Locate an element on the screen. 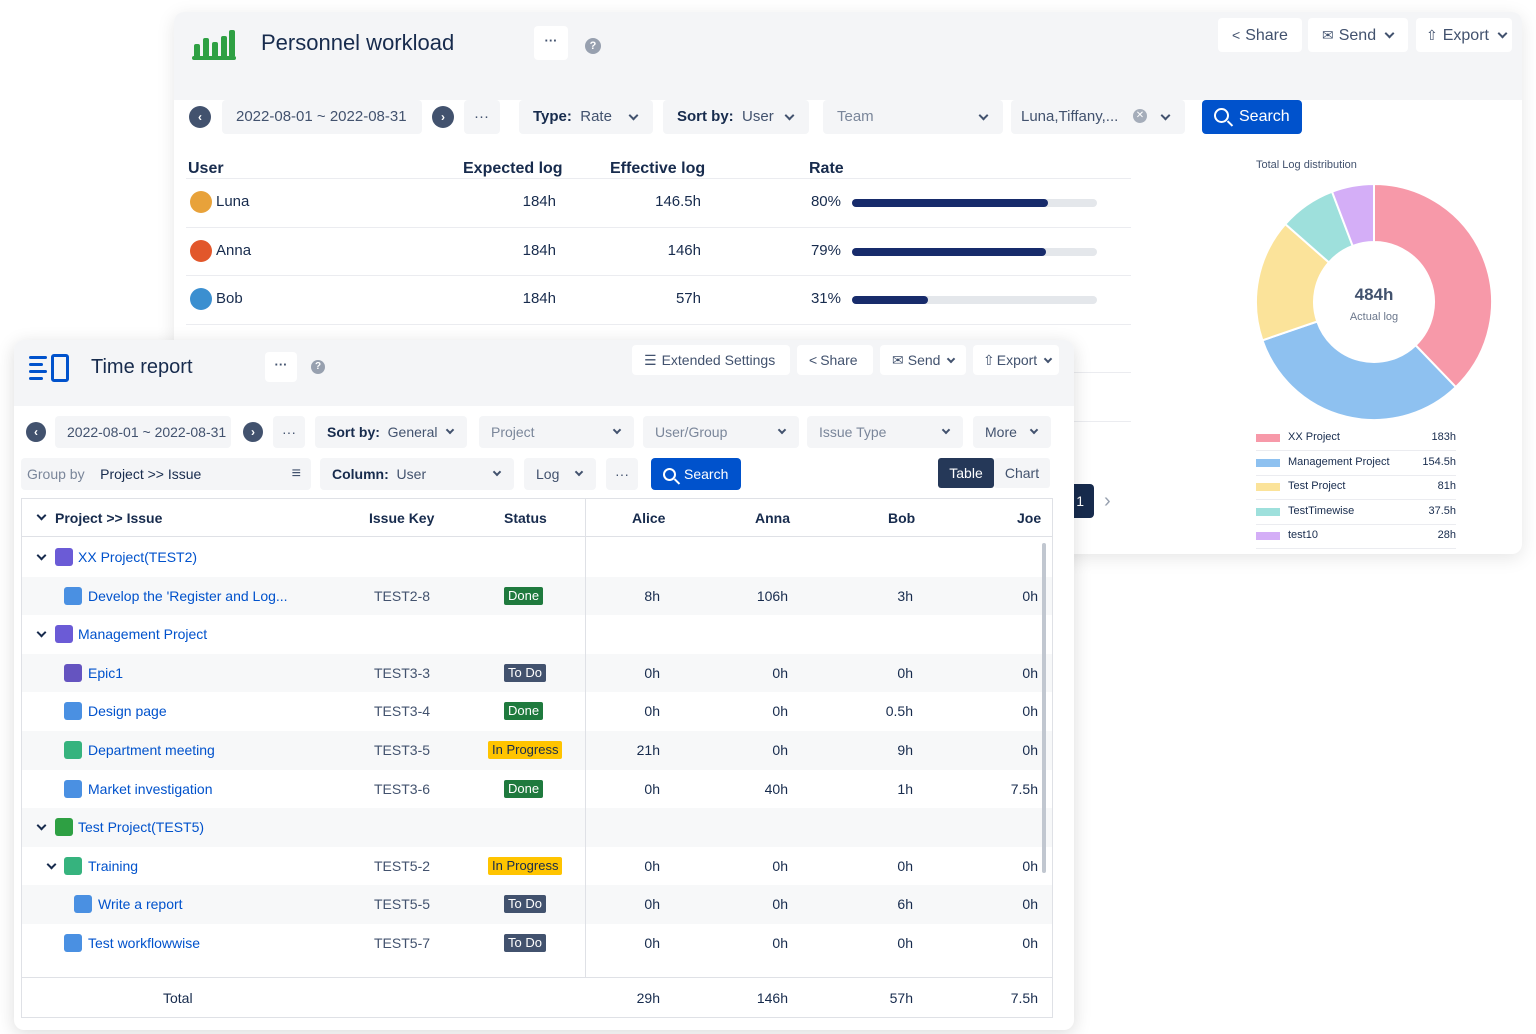 Image resolution: width=1536 pixels, height=1034 pixels. user-group-select: User/Group is located at coordinates (721, 432).